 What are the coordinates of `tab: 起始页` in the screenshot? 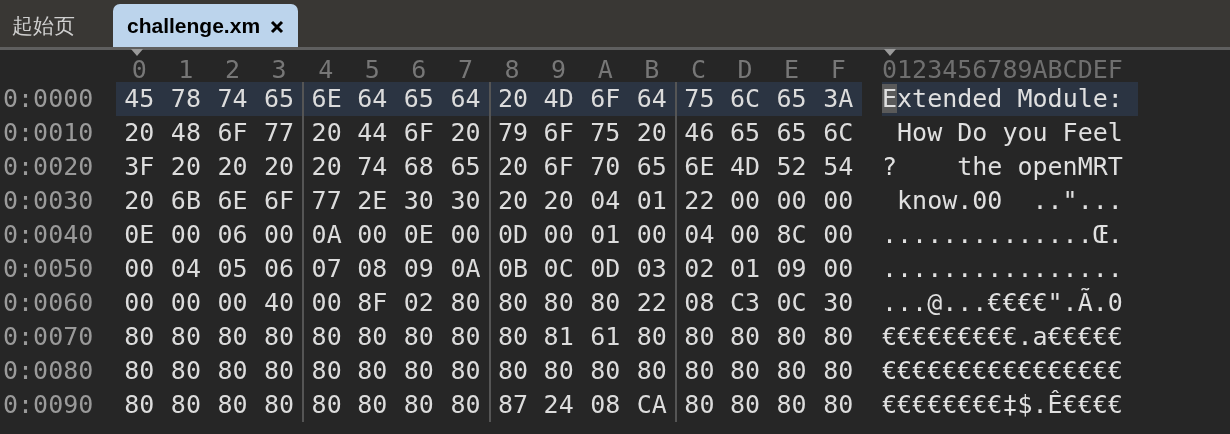 It's located at (43, 25).